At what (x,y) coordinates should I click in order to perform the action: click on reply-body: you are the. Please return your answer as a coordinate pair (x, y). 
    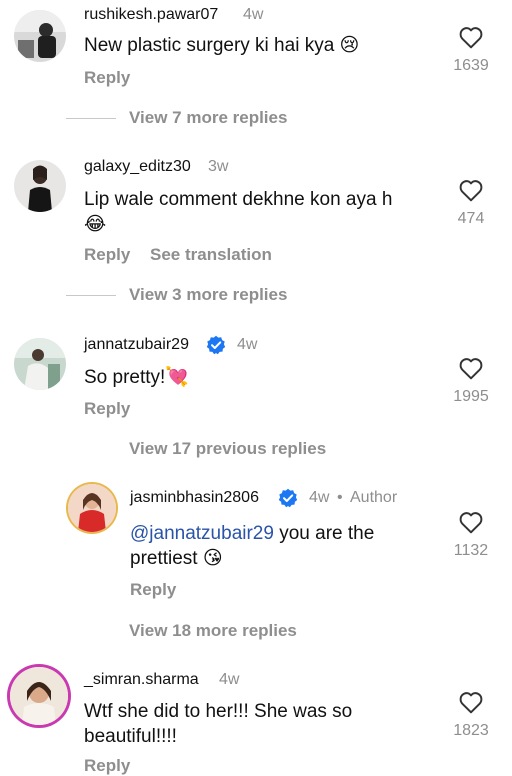
    Looking at the image, I should click on (324, 533).